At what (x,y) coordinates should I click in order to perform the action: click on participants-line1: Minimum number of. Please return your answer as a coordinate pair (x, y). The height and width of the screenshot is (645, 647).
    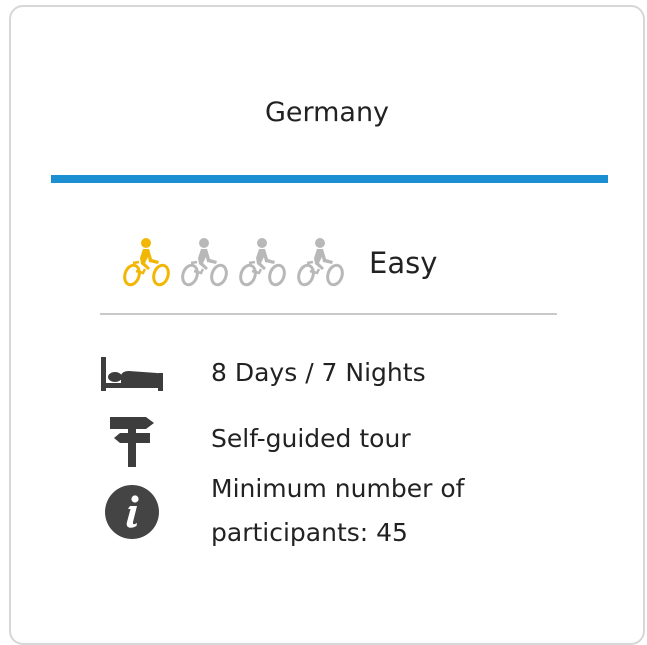
    Looking at the image, I should click on (338, 488).